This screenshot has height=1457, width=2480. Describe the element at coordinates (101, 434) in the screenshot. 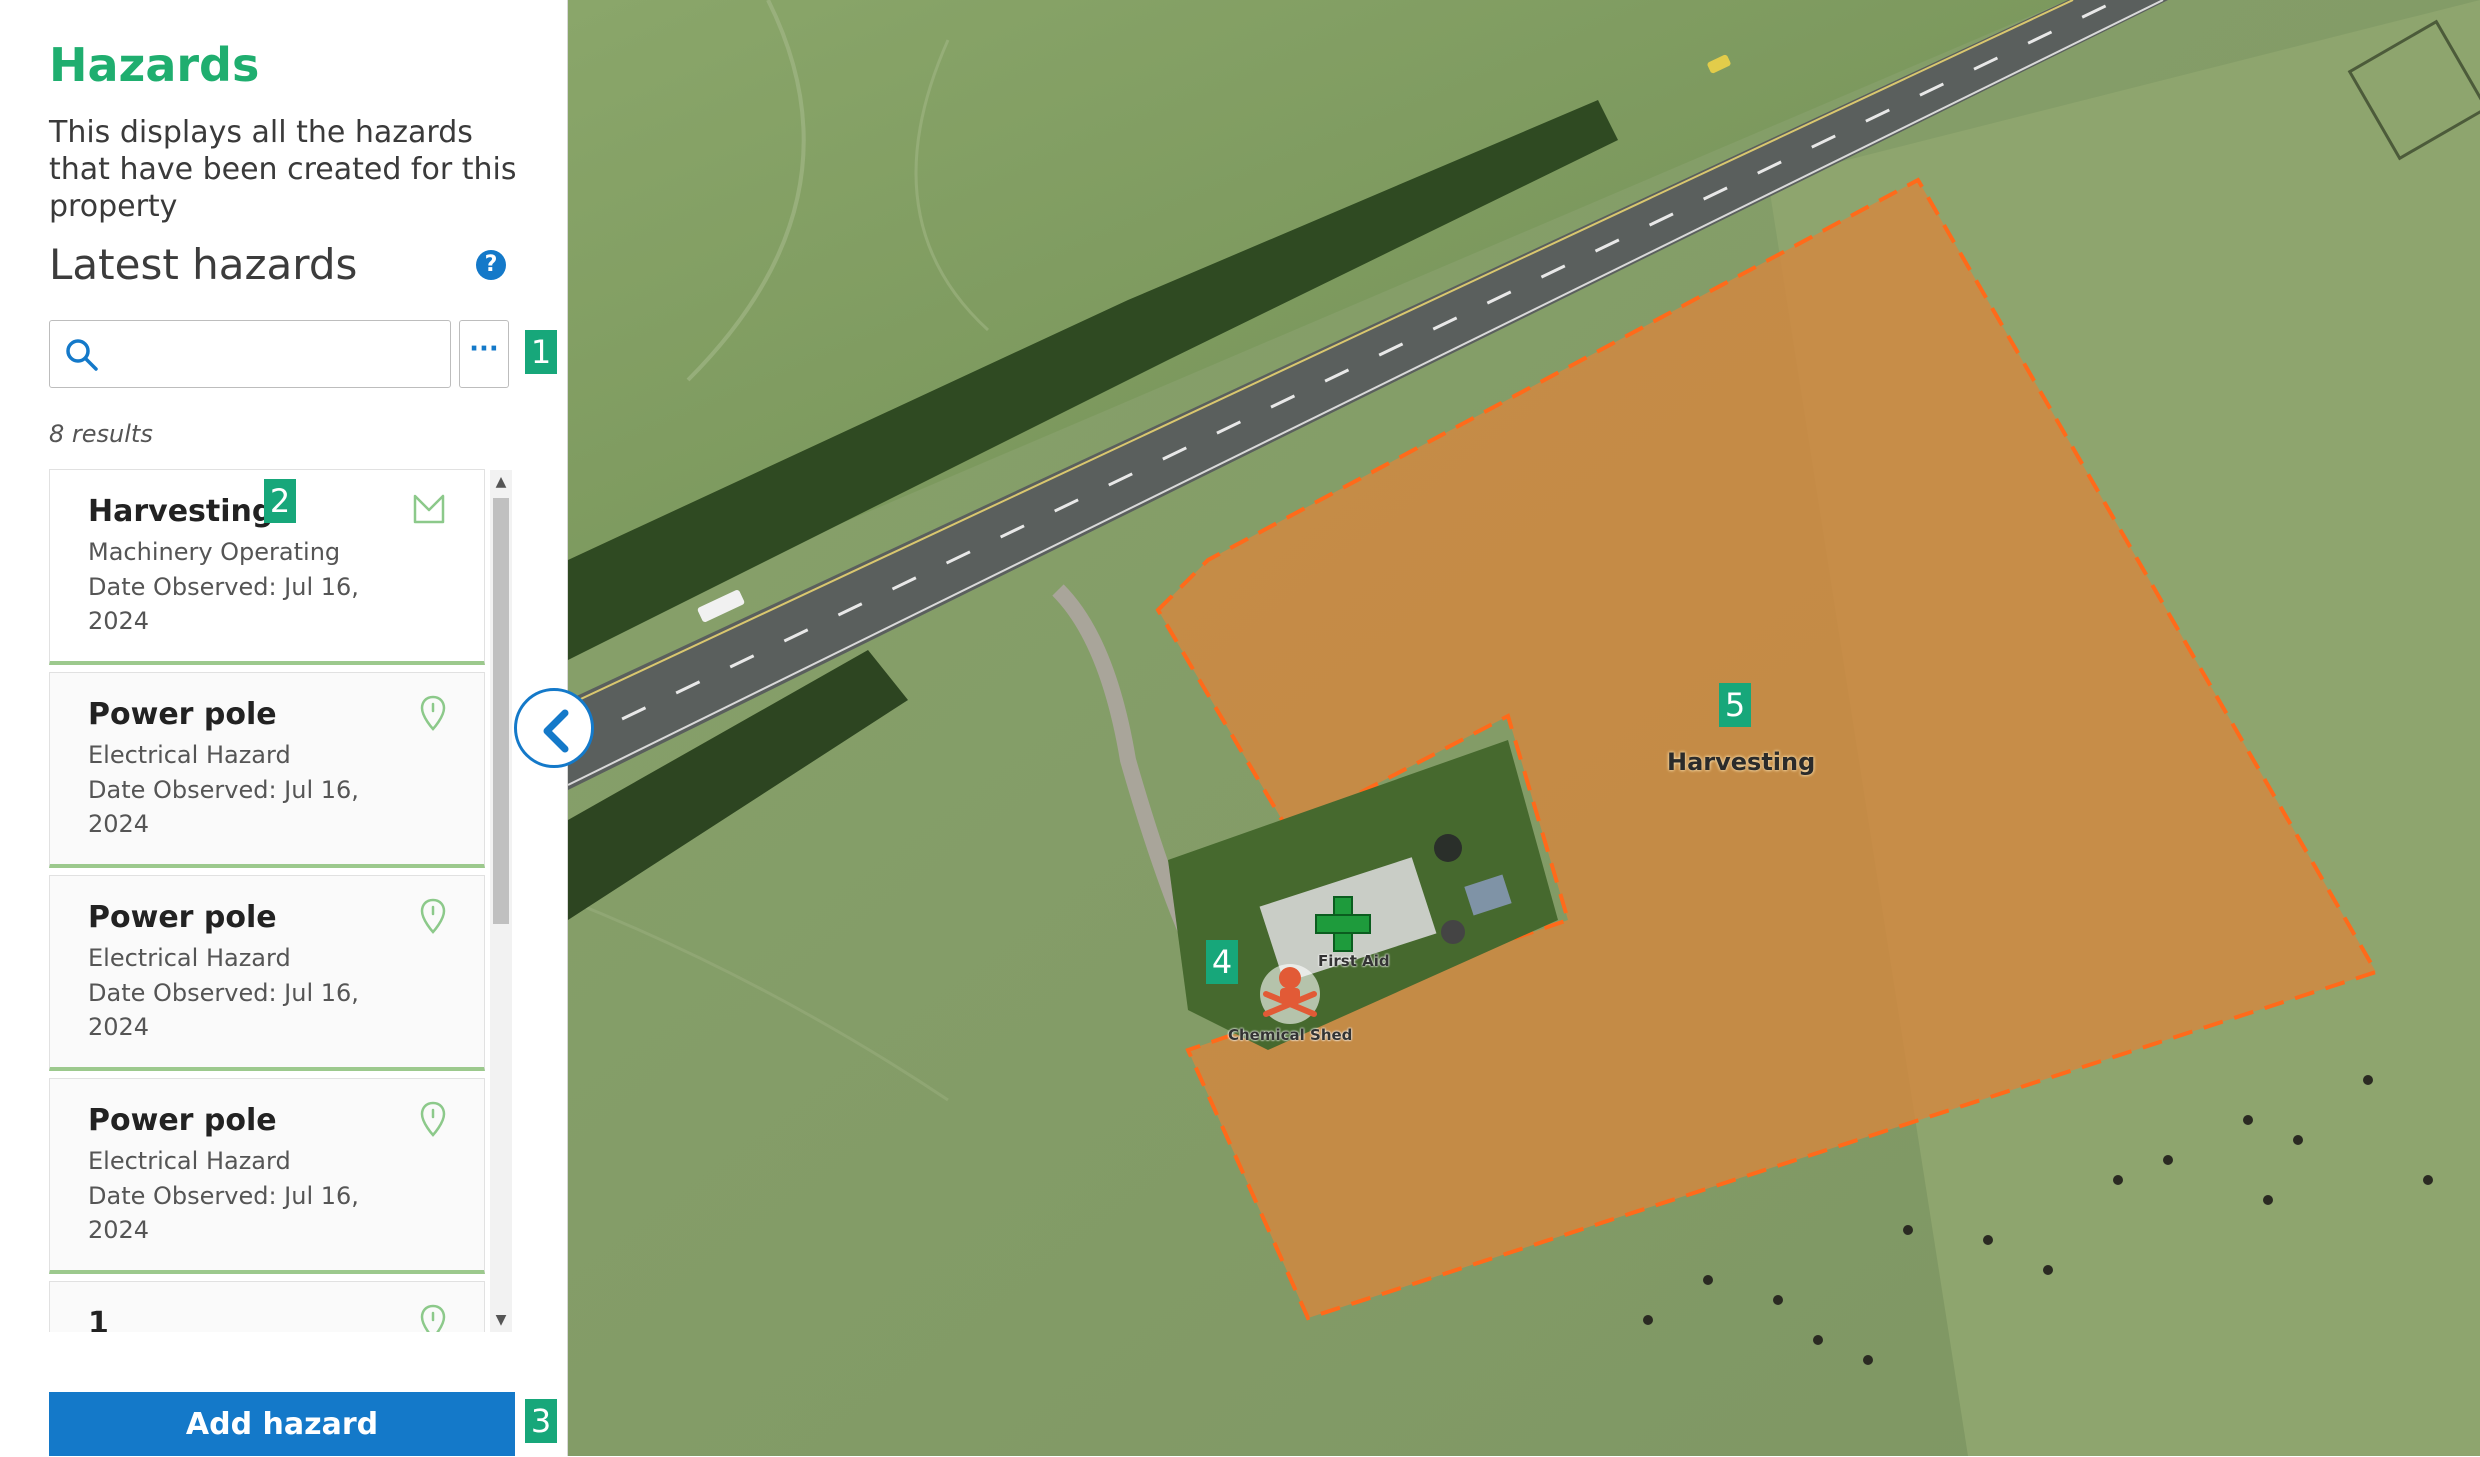

I see `results-count: 8 results` at that location.